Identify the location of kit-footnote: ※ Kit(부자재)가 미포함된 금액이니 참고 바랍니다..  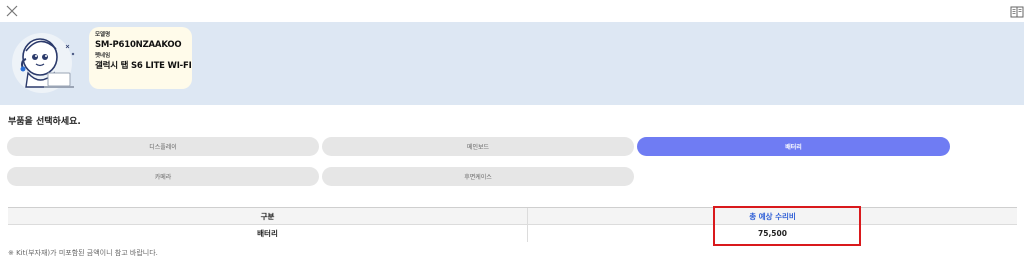
(83, 253).